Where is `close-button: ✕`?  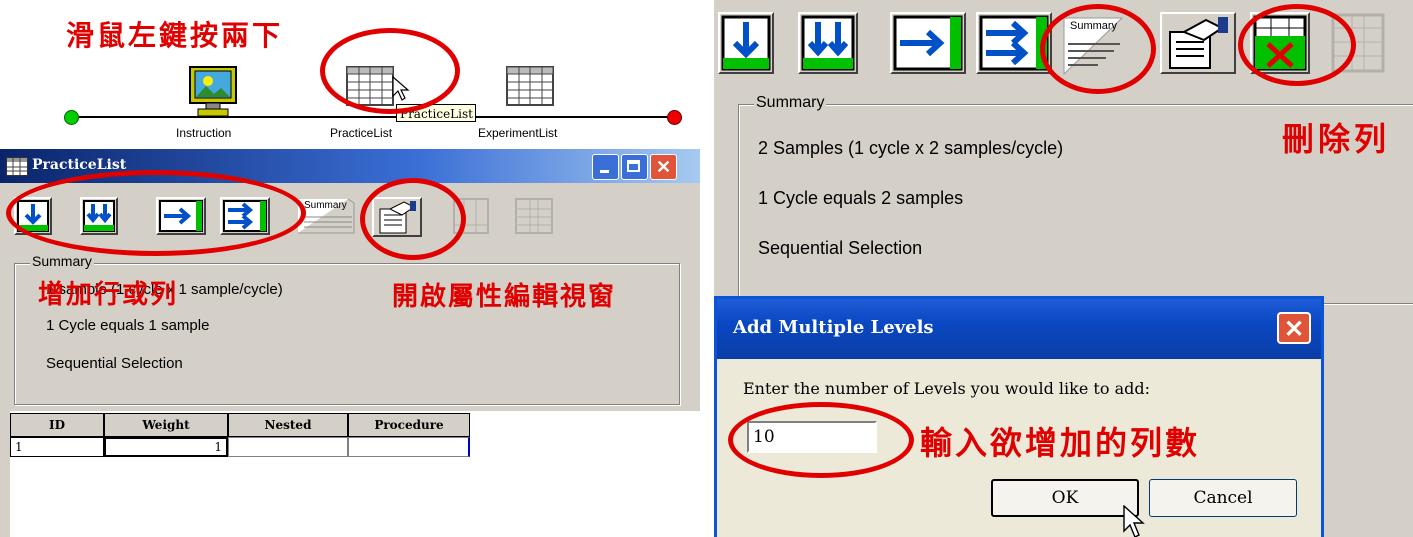
close-button: ✕ is located at coordinates (663, 167).